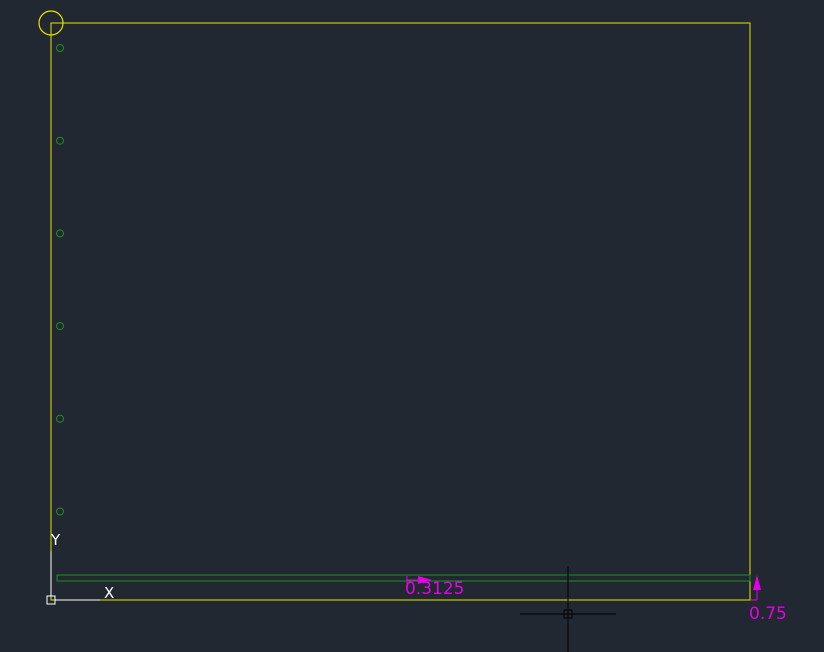 Image resolution: width=824 pixels, height=652 pixels. I want to click on ucs-y-label: Y, so click(55, 540).